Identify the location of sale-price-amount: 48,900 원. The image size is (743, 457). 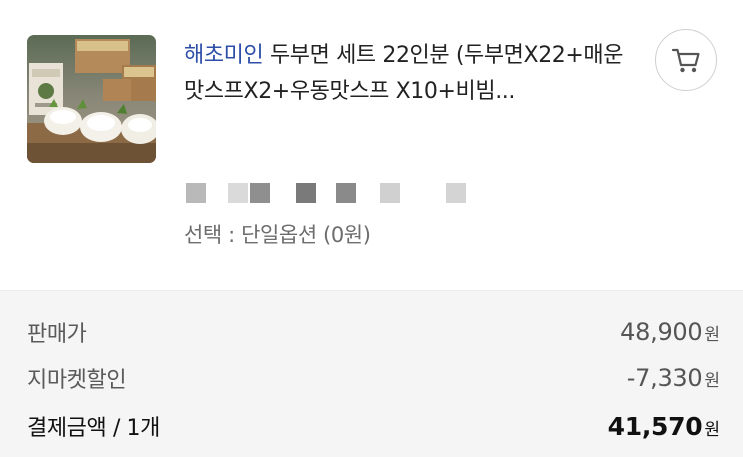
(670, 332).